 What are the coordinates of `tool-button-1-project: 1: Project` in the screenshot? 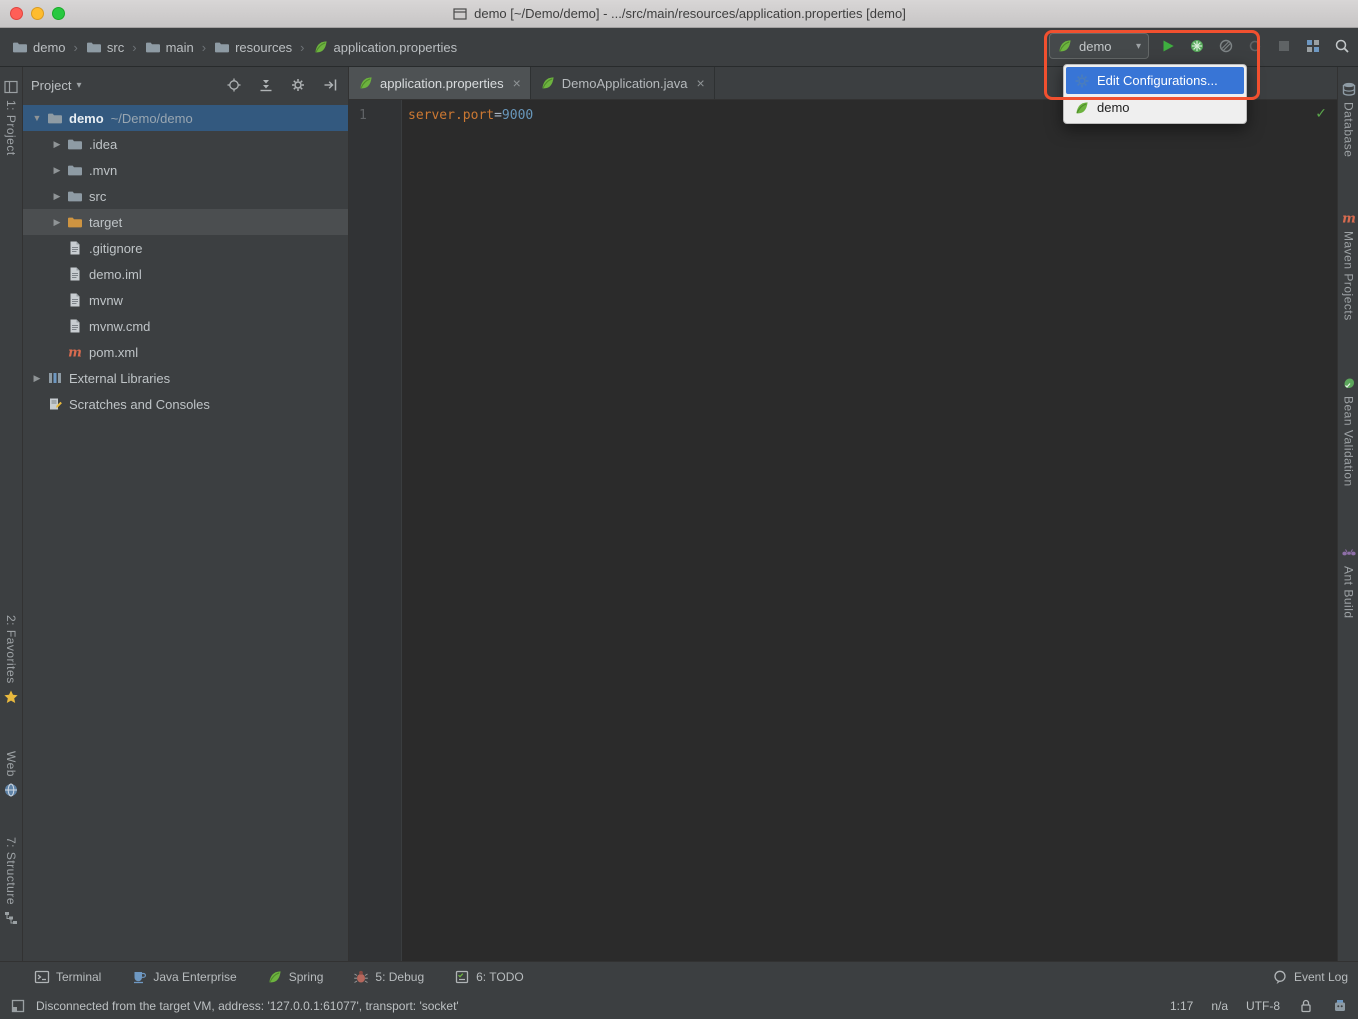 It's located at (11, 117).